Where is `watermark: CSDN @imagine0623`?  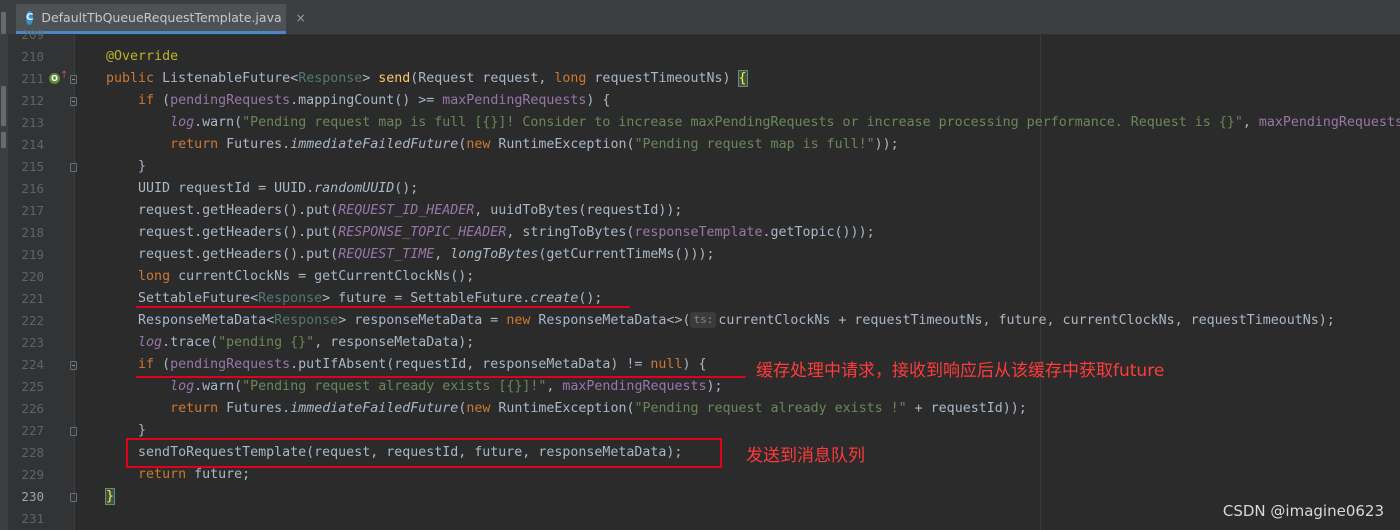 watermark: CSDN @imagine0623 is located at coordinates (1303, 511).